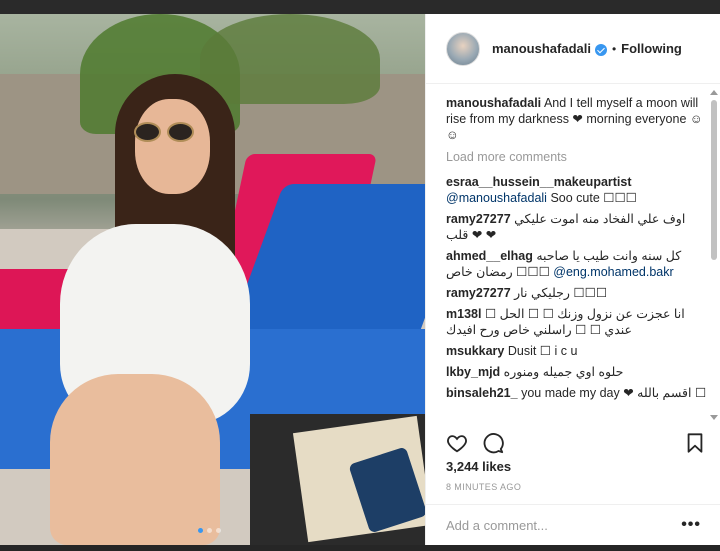 This screenshot has width=720, height=551. I want to click on comment-username: m138l, so click(463, 314).